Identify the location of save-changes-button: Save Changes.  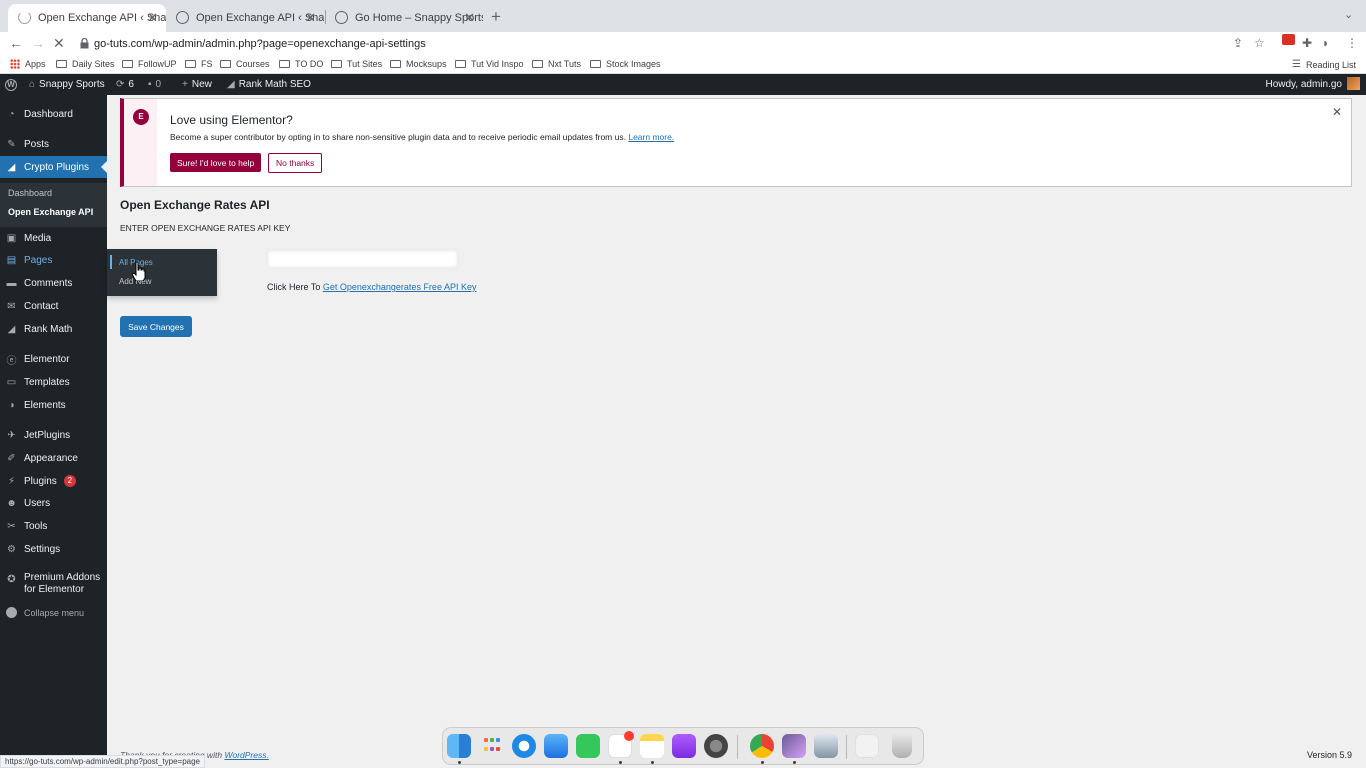
(156, 326).